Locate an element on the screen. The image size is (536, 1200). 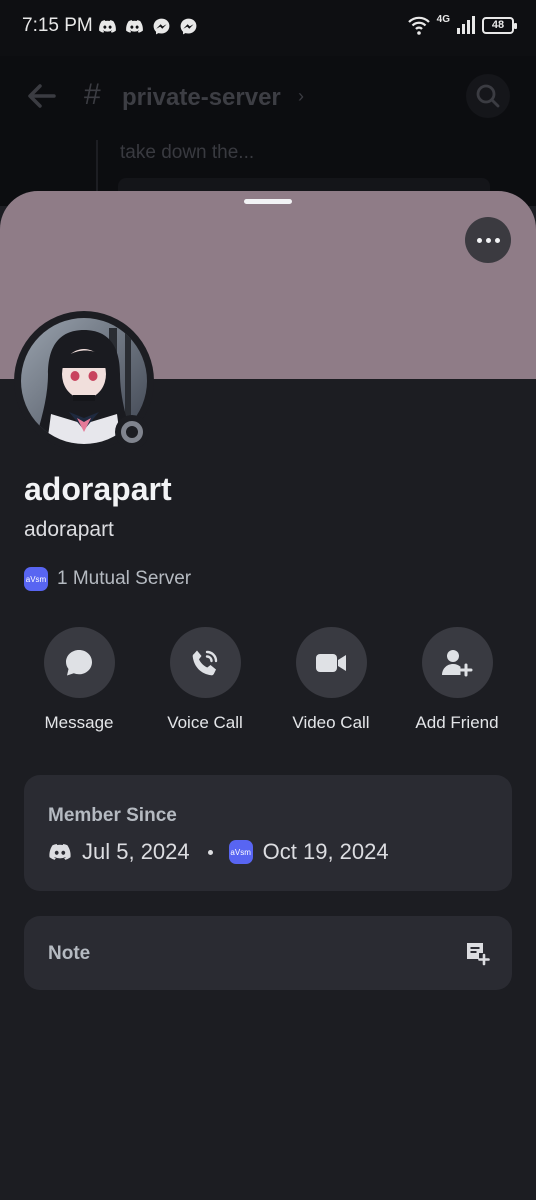
presence-indicator is located at coordinates (132, 432).